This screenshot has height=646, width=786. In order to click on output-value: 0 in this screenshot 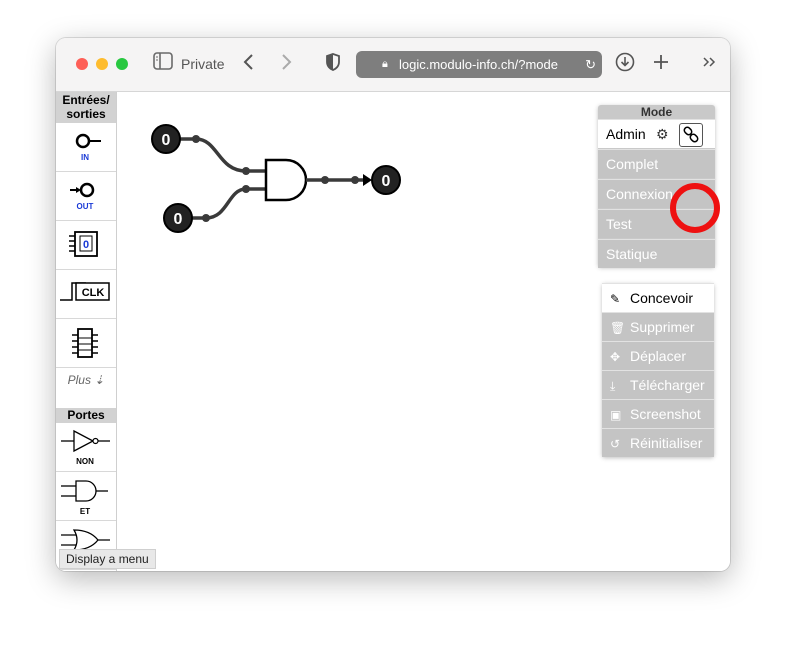, I will do `click(386, 181)`.